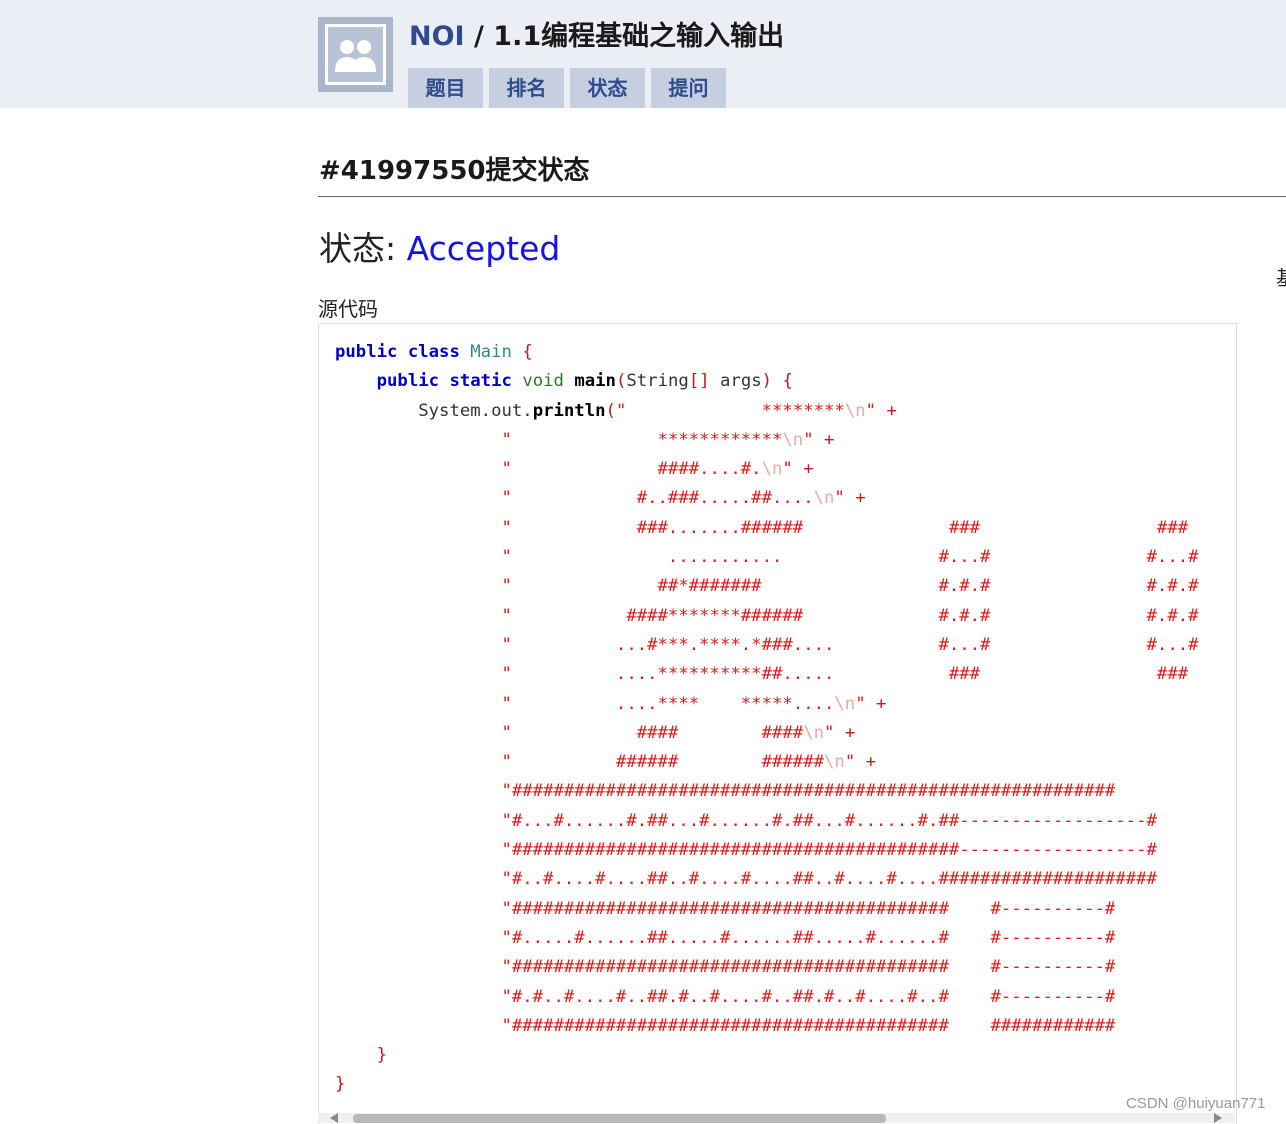 The height and width of the screenshot is (1124, 1286). What do you see at coordinates (607, 88) in the screenshot?
I see `tab-status: 状态` at bounding box center [607, 88].